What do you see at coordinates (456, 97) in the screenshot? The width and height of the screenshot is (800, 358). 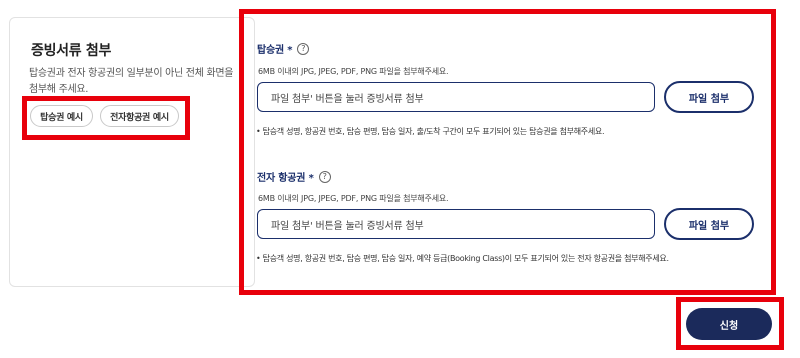 I see `boarding-pass-file-input: 파일 첨부' 버튼을 눌러 증빙서류 첨부` at bounding box center [456, 97].